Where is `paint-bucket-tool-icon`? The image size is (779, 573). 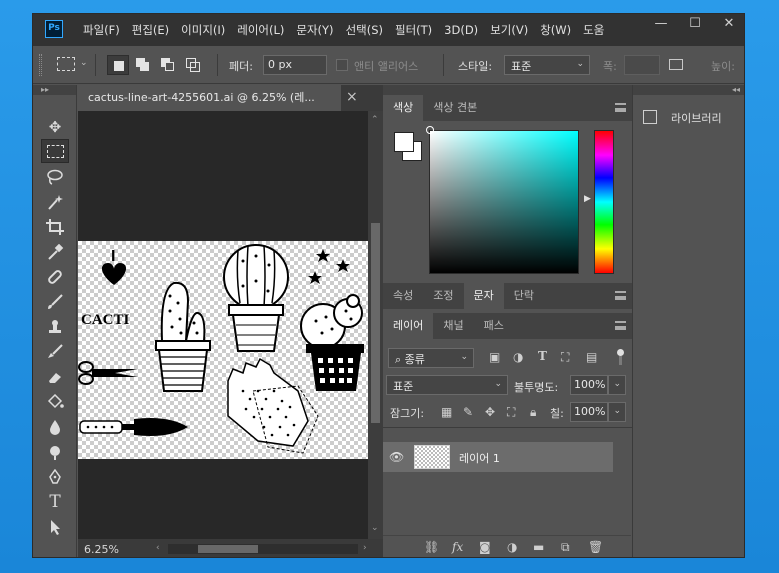
paint-bucket-tool-icon is located at coordinates (55, 402).